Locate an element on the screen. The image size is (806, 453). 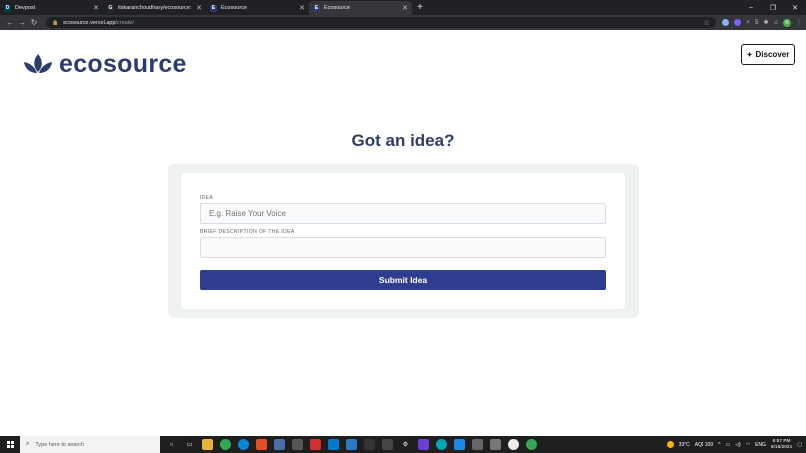
settings-gear-icon: ⚙ is located at coordinates (405, 444).